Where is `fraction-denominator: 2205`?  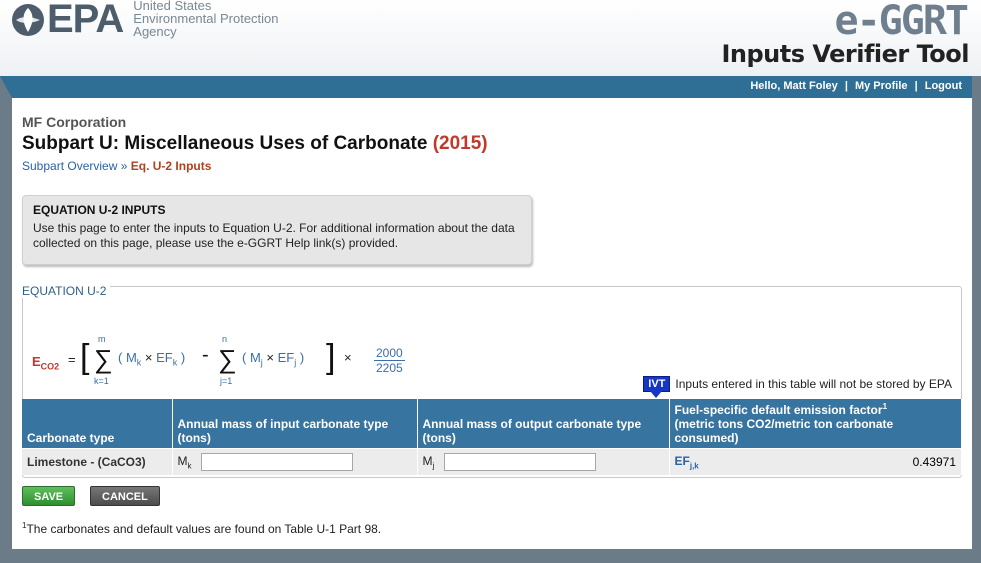 fraction-denominator: 2205 is located at coordinates (389, 368).